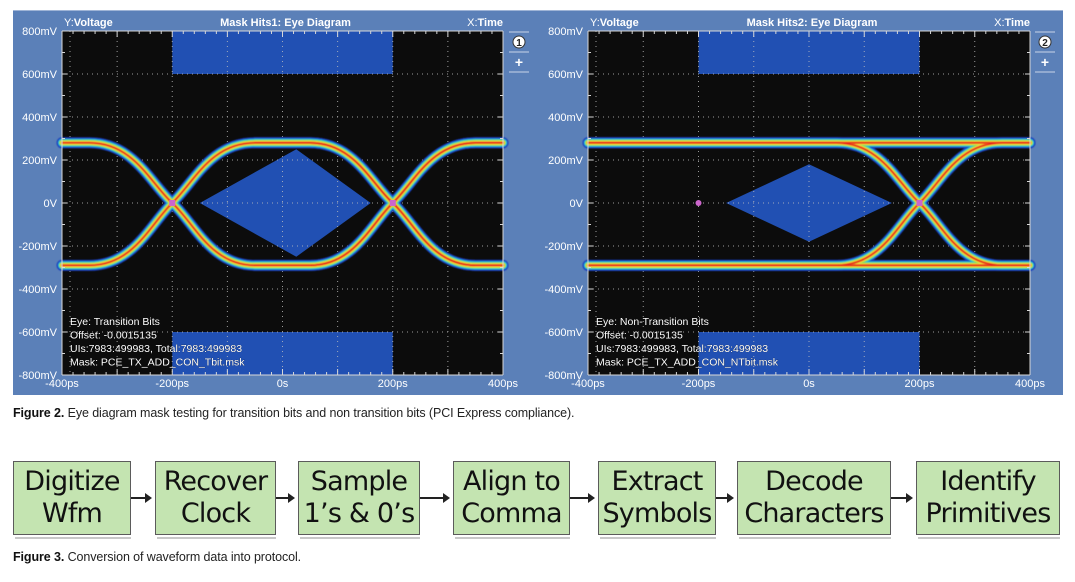 The image size is (1075, 582). What do you see at coordinates (215, 513) in the screenshot?
I see `flow-step-line2: Clock` at bounding box center [215, 513].